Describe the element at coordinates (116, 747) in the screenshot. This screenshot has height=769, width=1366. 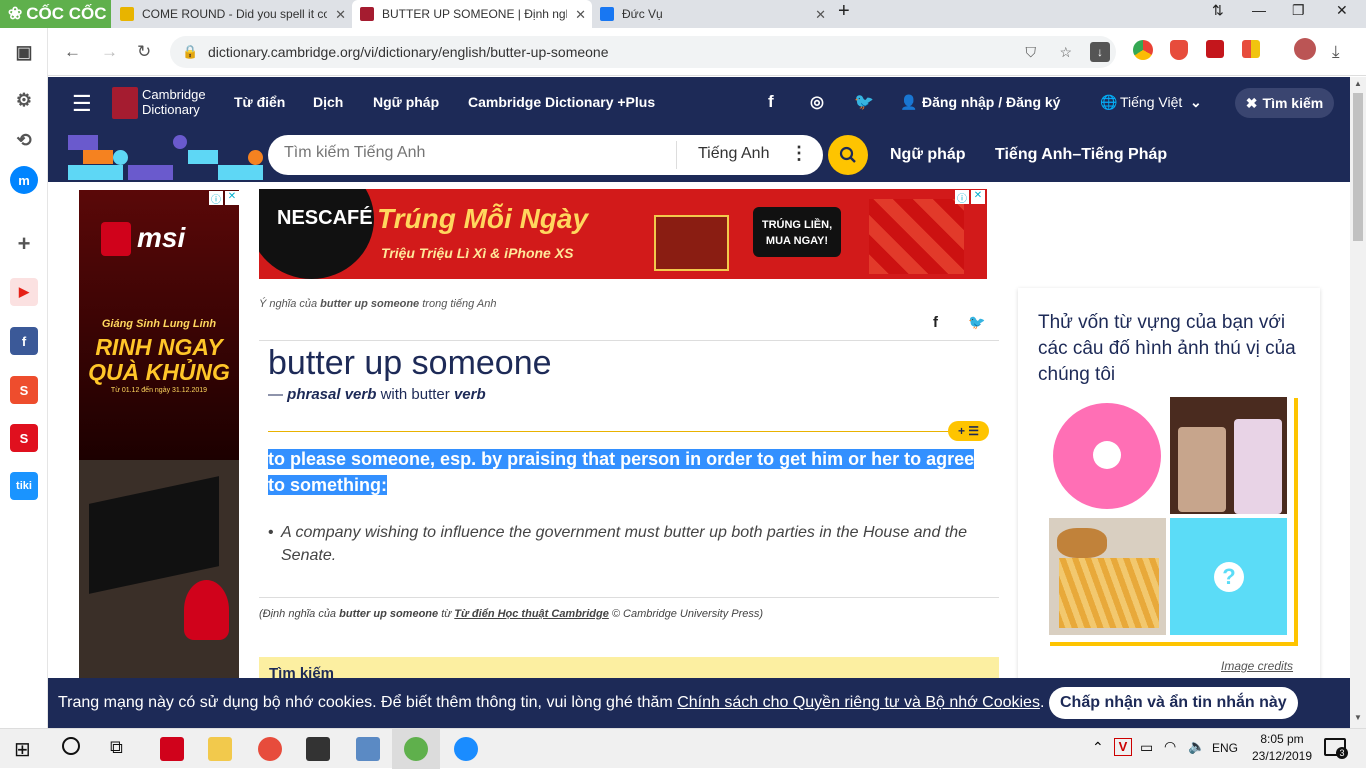
I see `task-view-icon: ⧉` at that location.